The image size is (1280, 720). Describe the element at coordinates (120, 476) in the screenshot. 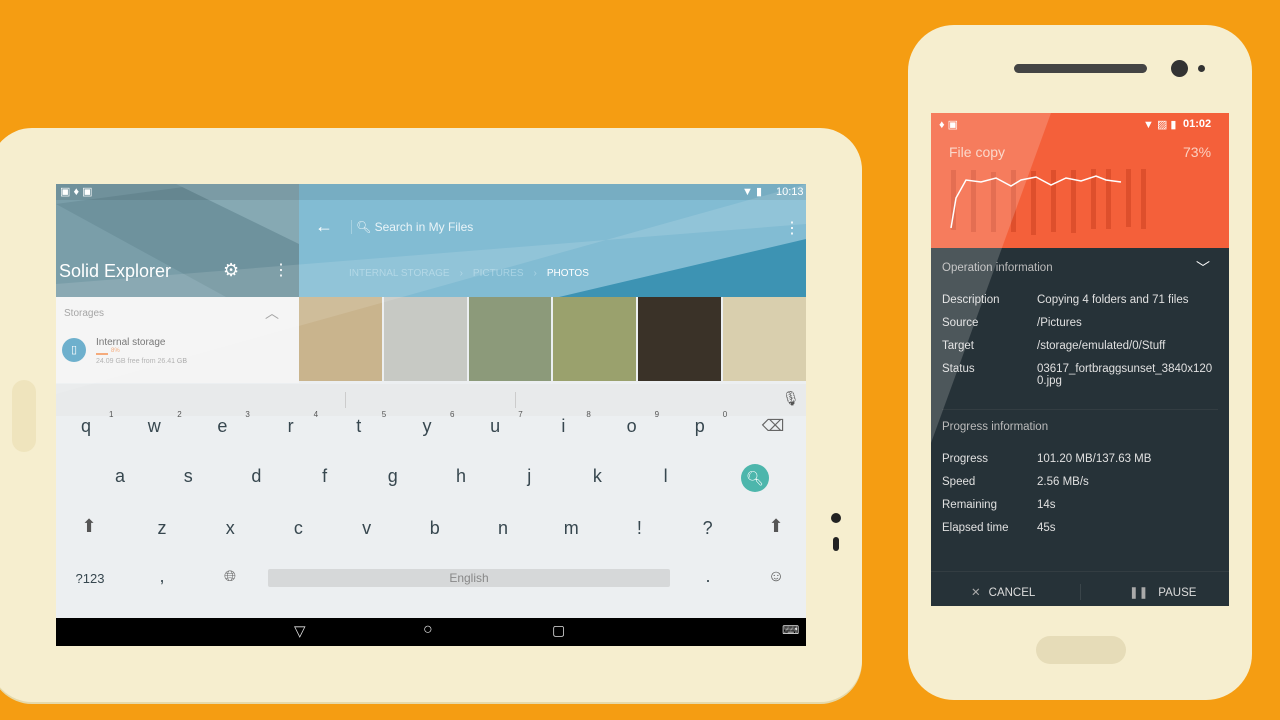

I see `key-a: a` at that location.